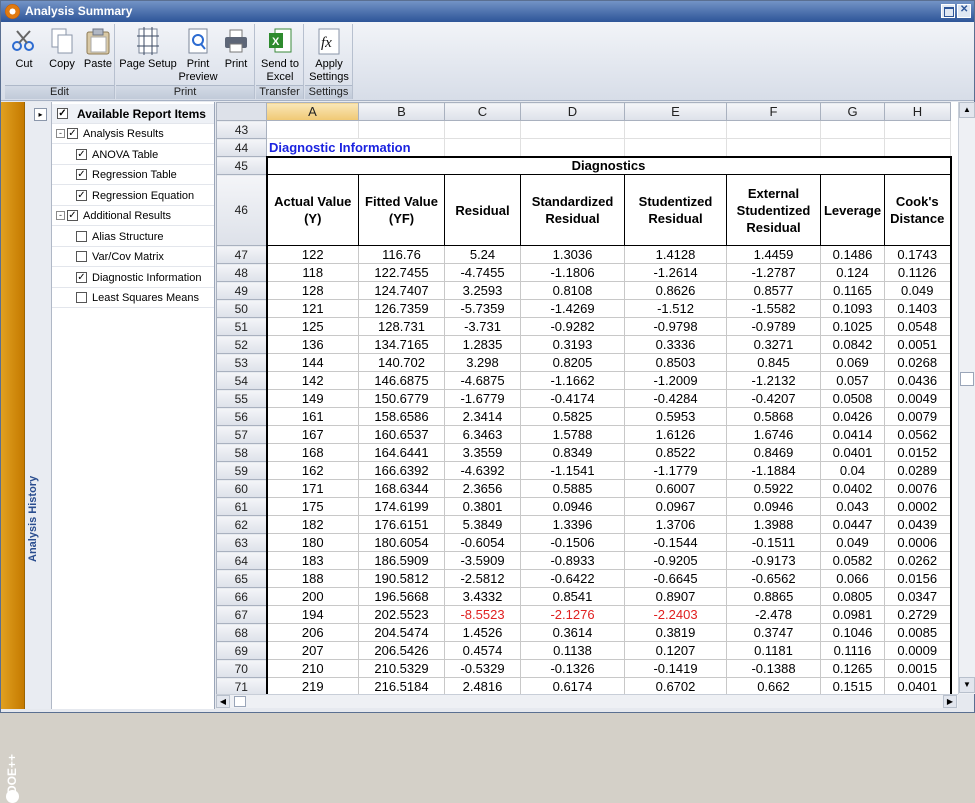 The height and width of the screenshot is (803, 975). What do you see at coordinates (773, 452) in the screenshot?
I see `cell: 0.8469` at bounding box center [773, 452].